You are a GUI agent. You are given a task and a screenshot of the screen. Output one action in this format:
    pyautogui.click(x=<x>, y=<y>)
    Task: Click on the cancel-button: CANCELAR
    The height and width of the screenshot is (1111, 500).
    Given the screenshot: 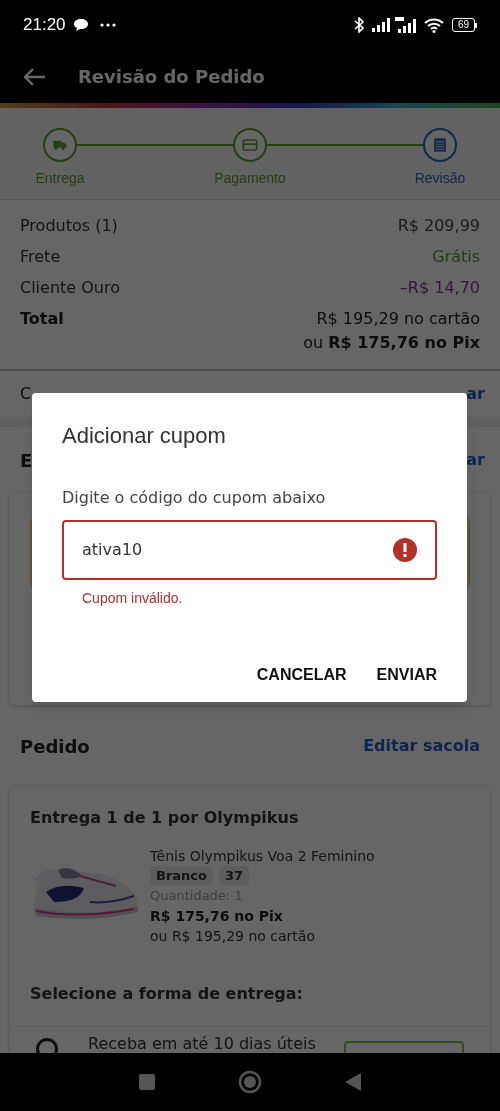 What is the action you would take?
    pyautogui.click(x=301, y=675)
    